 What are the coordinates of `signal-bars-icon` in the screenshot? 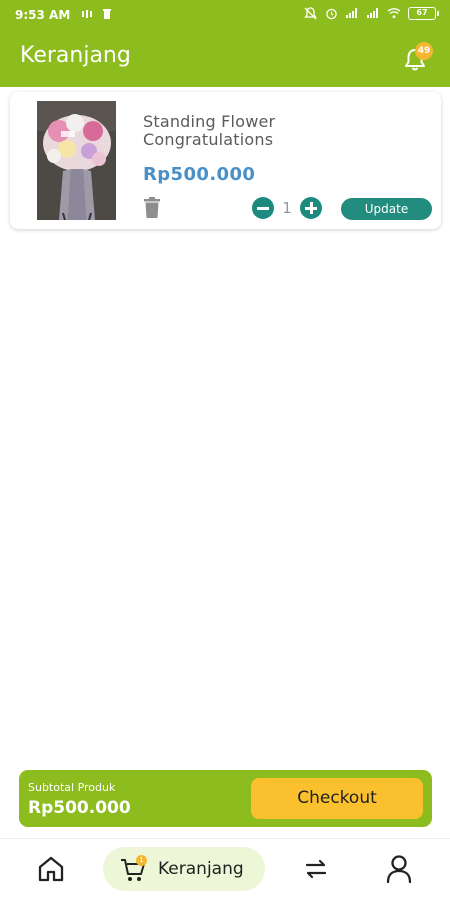 It's located at (87, 14).